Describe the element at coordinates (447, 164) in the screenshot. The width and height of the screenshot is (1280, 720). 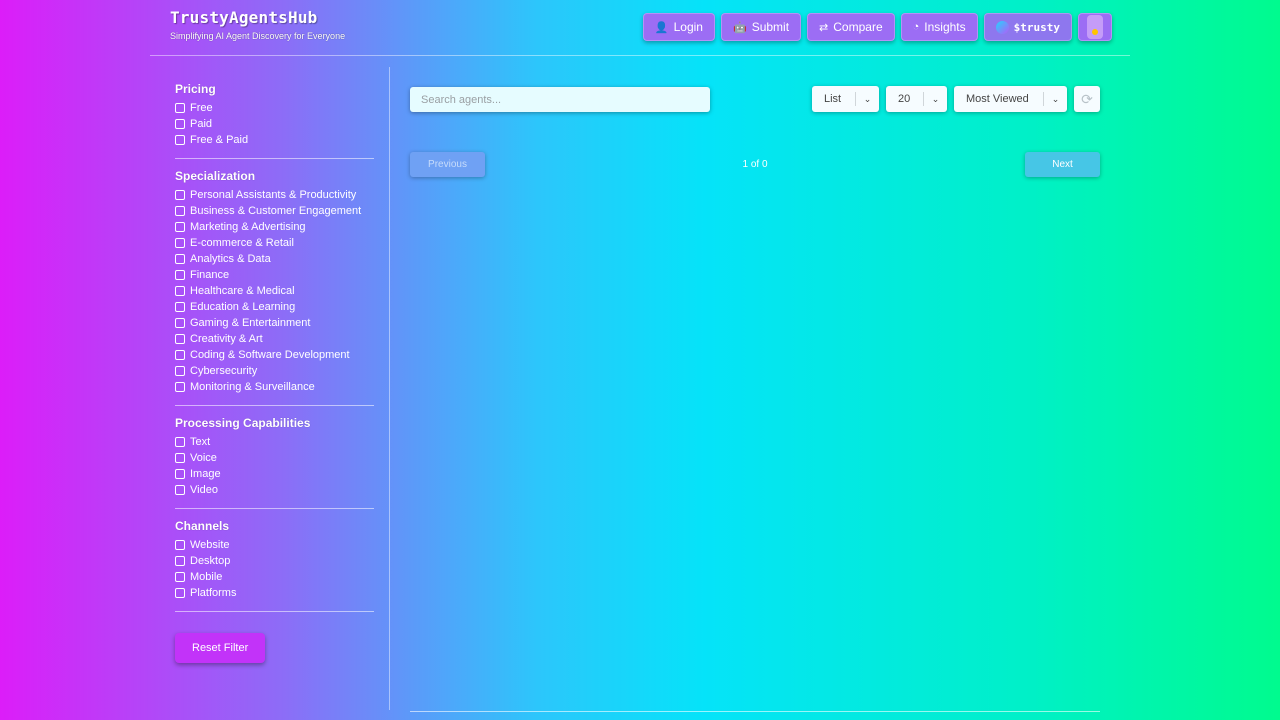
I see `previous-button: Previous` at that location.